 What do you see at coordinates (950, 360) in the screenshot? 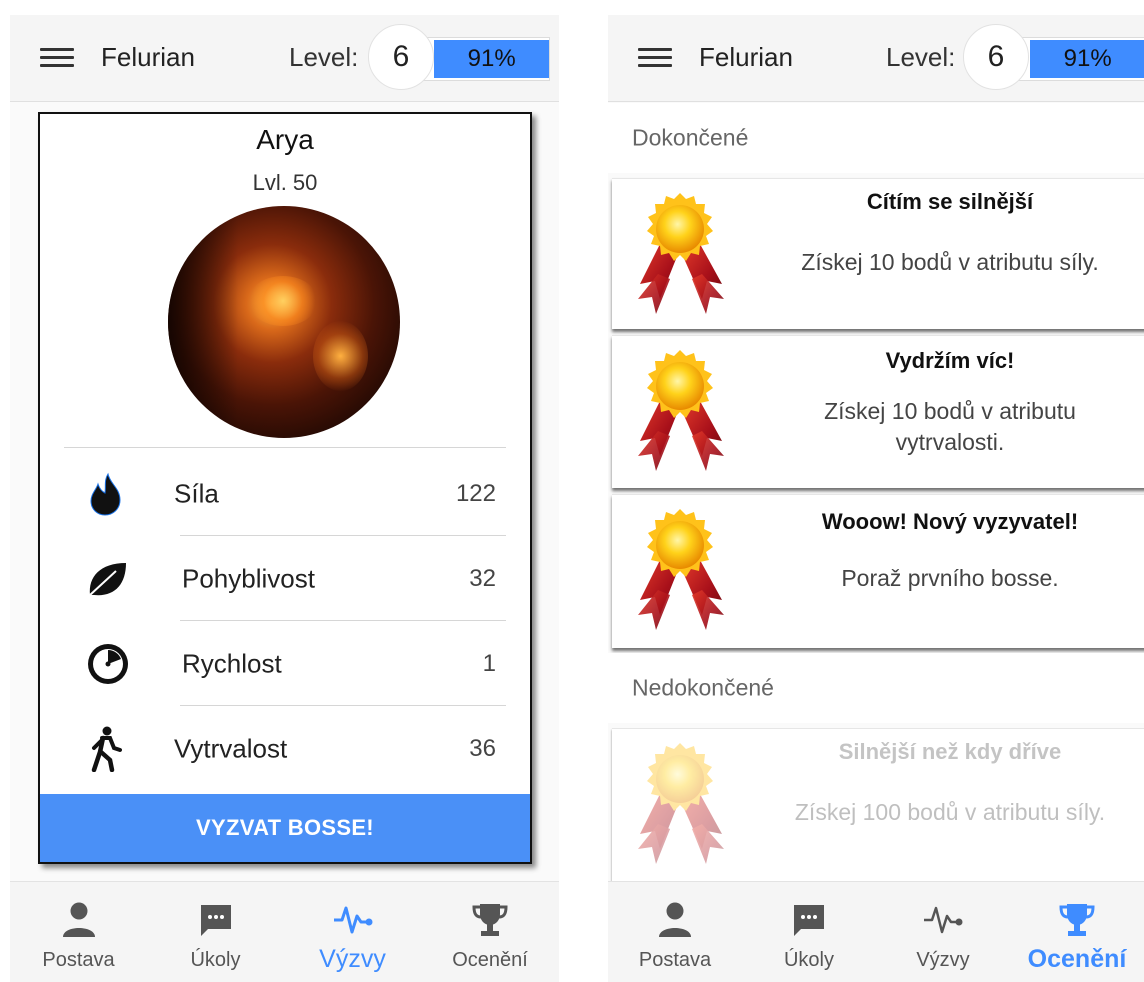
I see `award-title: Vydržím víc!` at bounding box center [950, 360].